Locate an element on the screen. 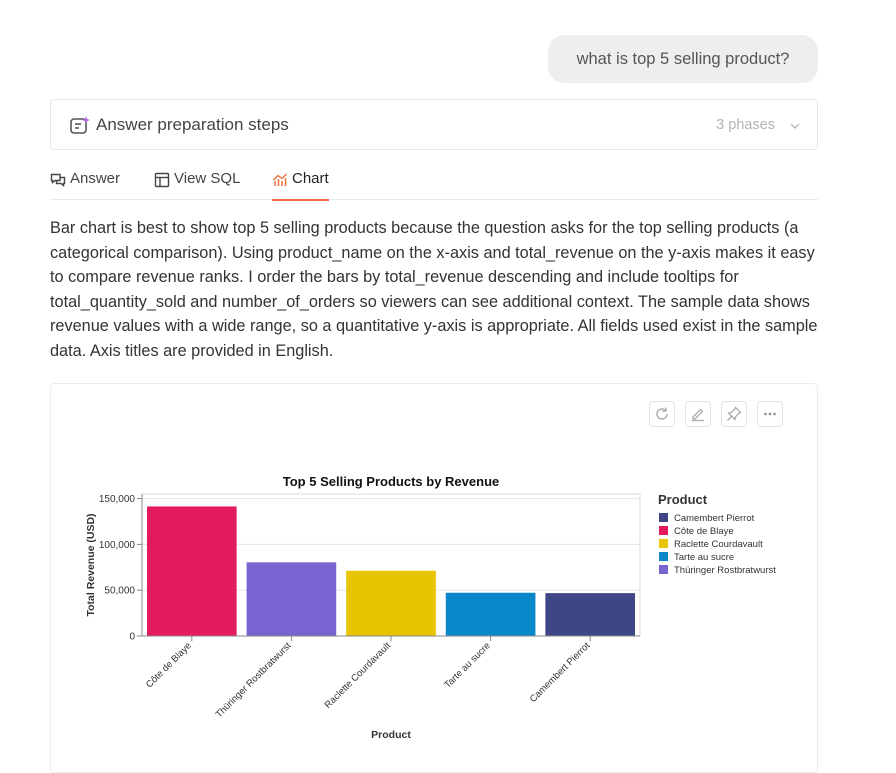 The image size is (896, 773). more-options-button is located at coordinates (770, 414).